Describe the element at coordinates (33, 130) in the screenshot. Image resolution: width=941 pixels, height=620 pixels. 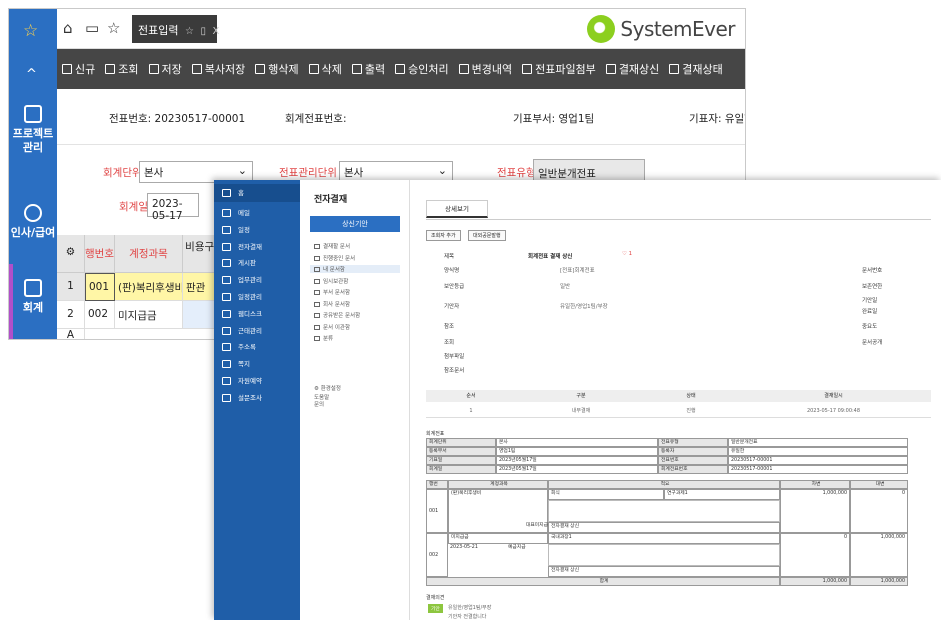
I see `nav-project-management: 프로젝트 관리` at that location.